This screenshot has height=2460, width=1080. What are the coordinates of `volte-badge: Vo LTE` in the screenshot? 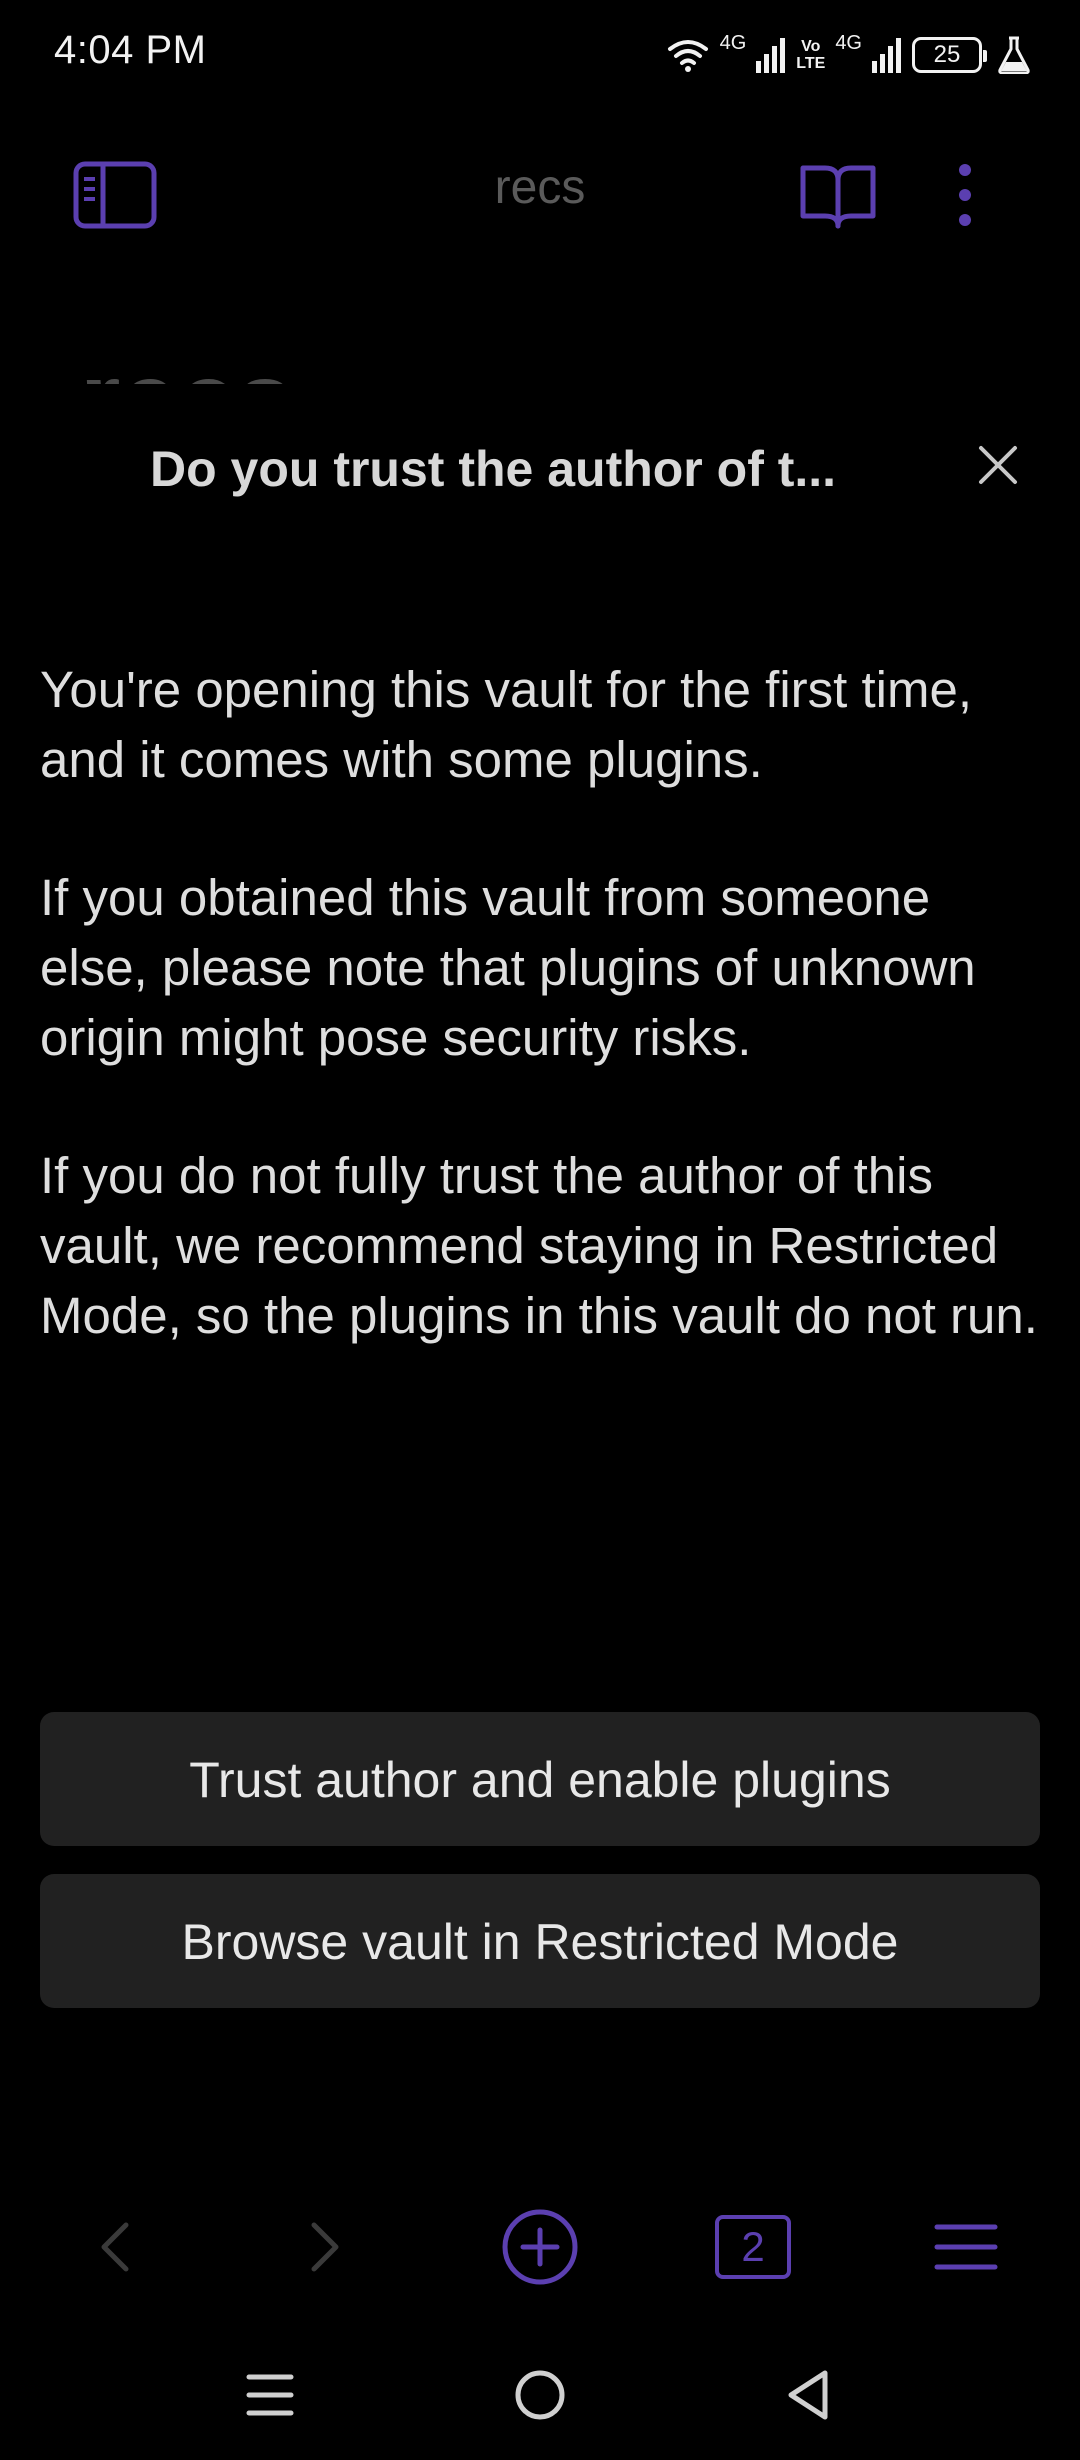 It's located at (810, 55).